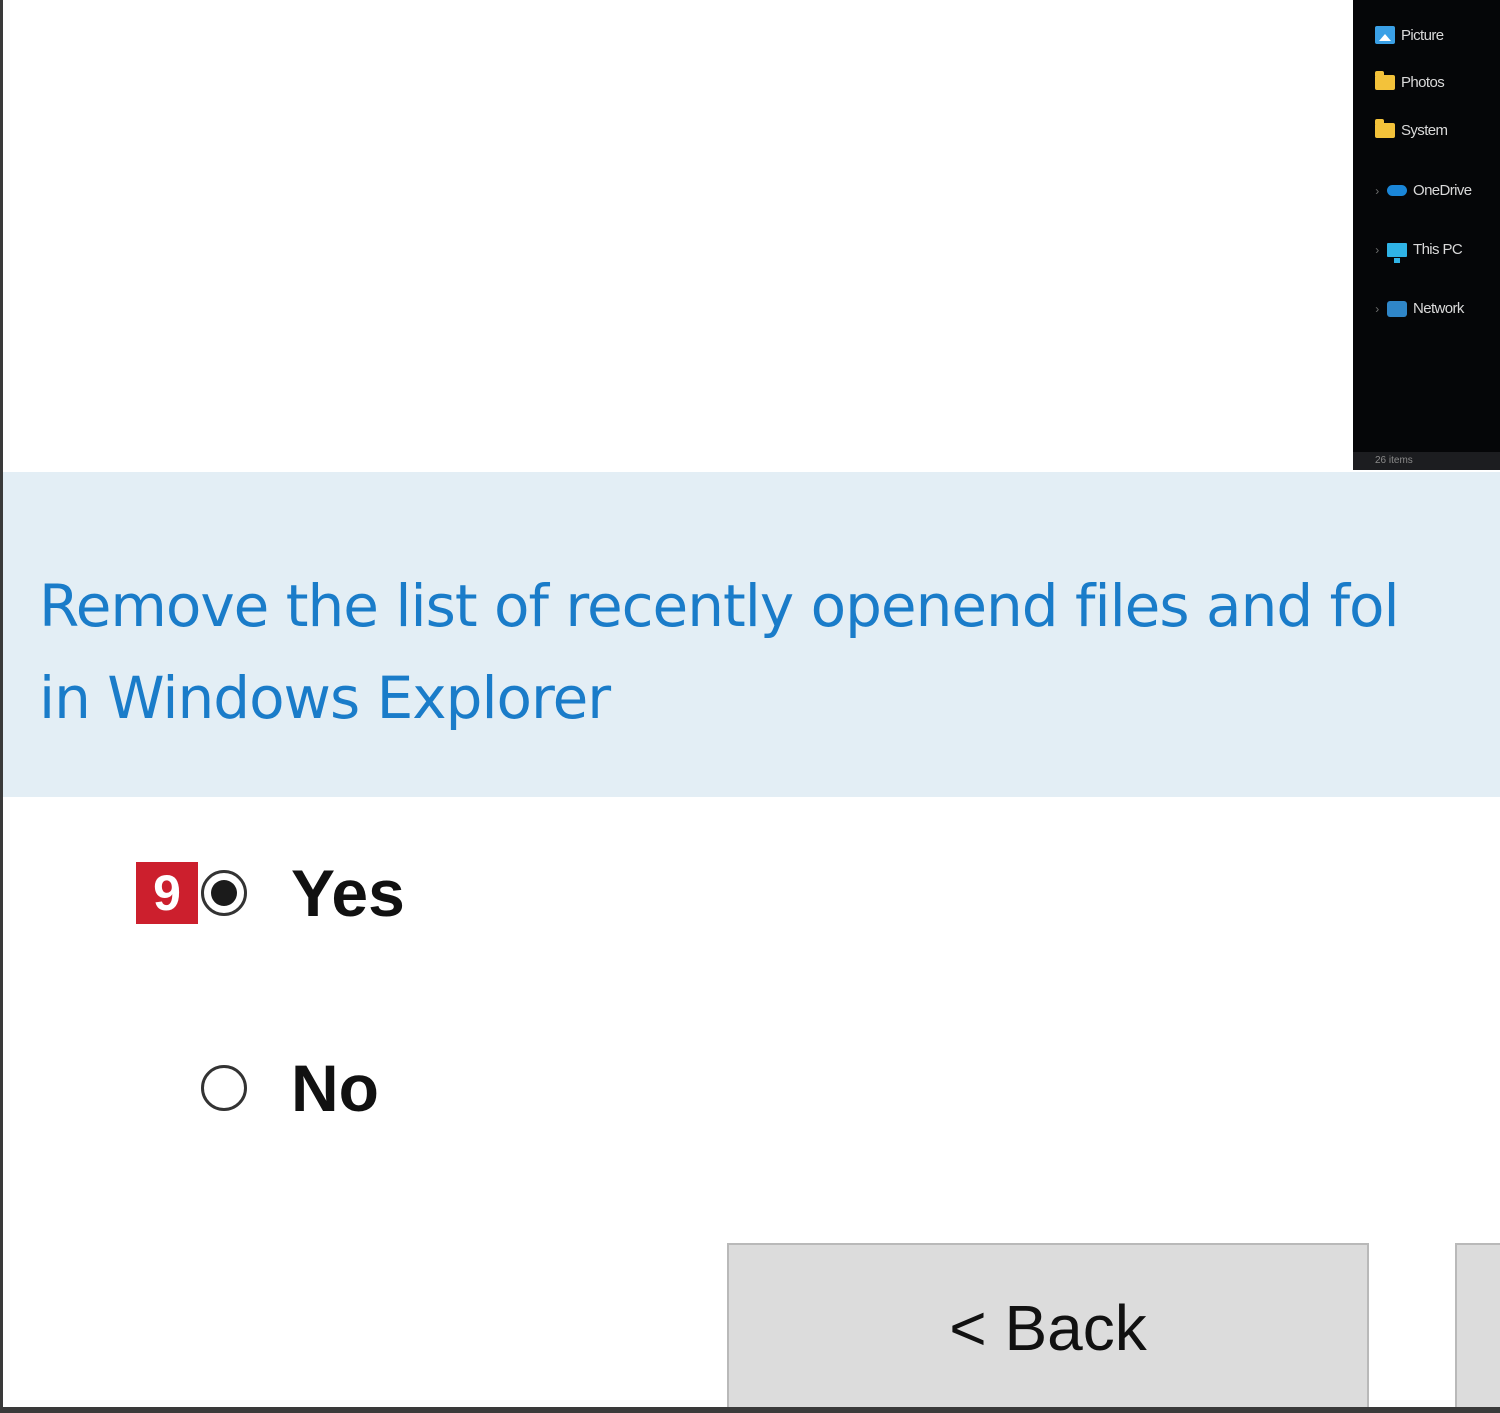 This screenshot has width=1500, height=1413. Describe the element at coordinates (1400, 81) in the screenshot. I see `explorer-item-photos: Photos` at that location.